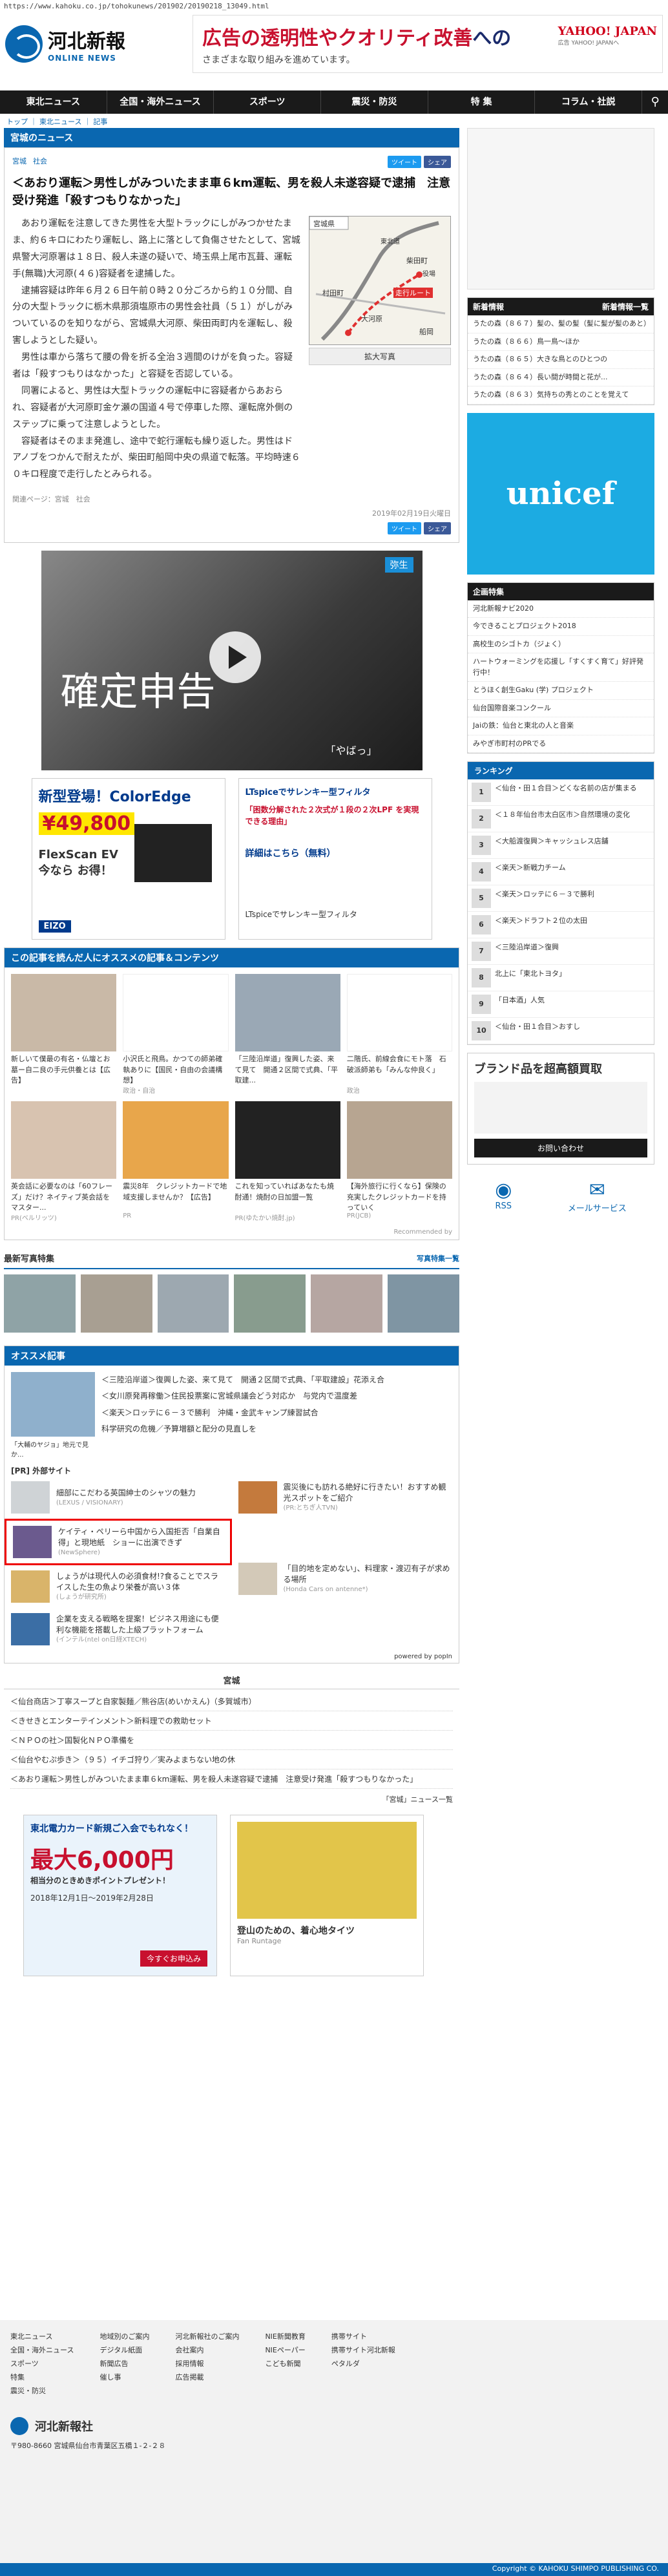 The width and height of the screenshot is (668, 2576). I want to click on nav-sports: スポーツ, so click(268, 102).